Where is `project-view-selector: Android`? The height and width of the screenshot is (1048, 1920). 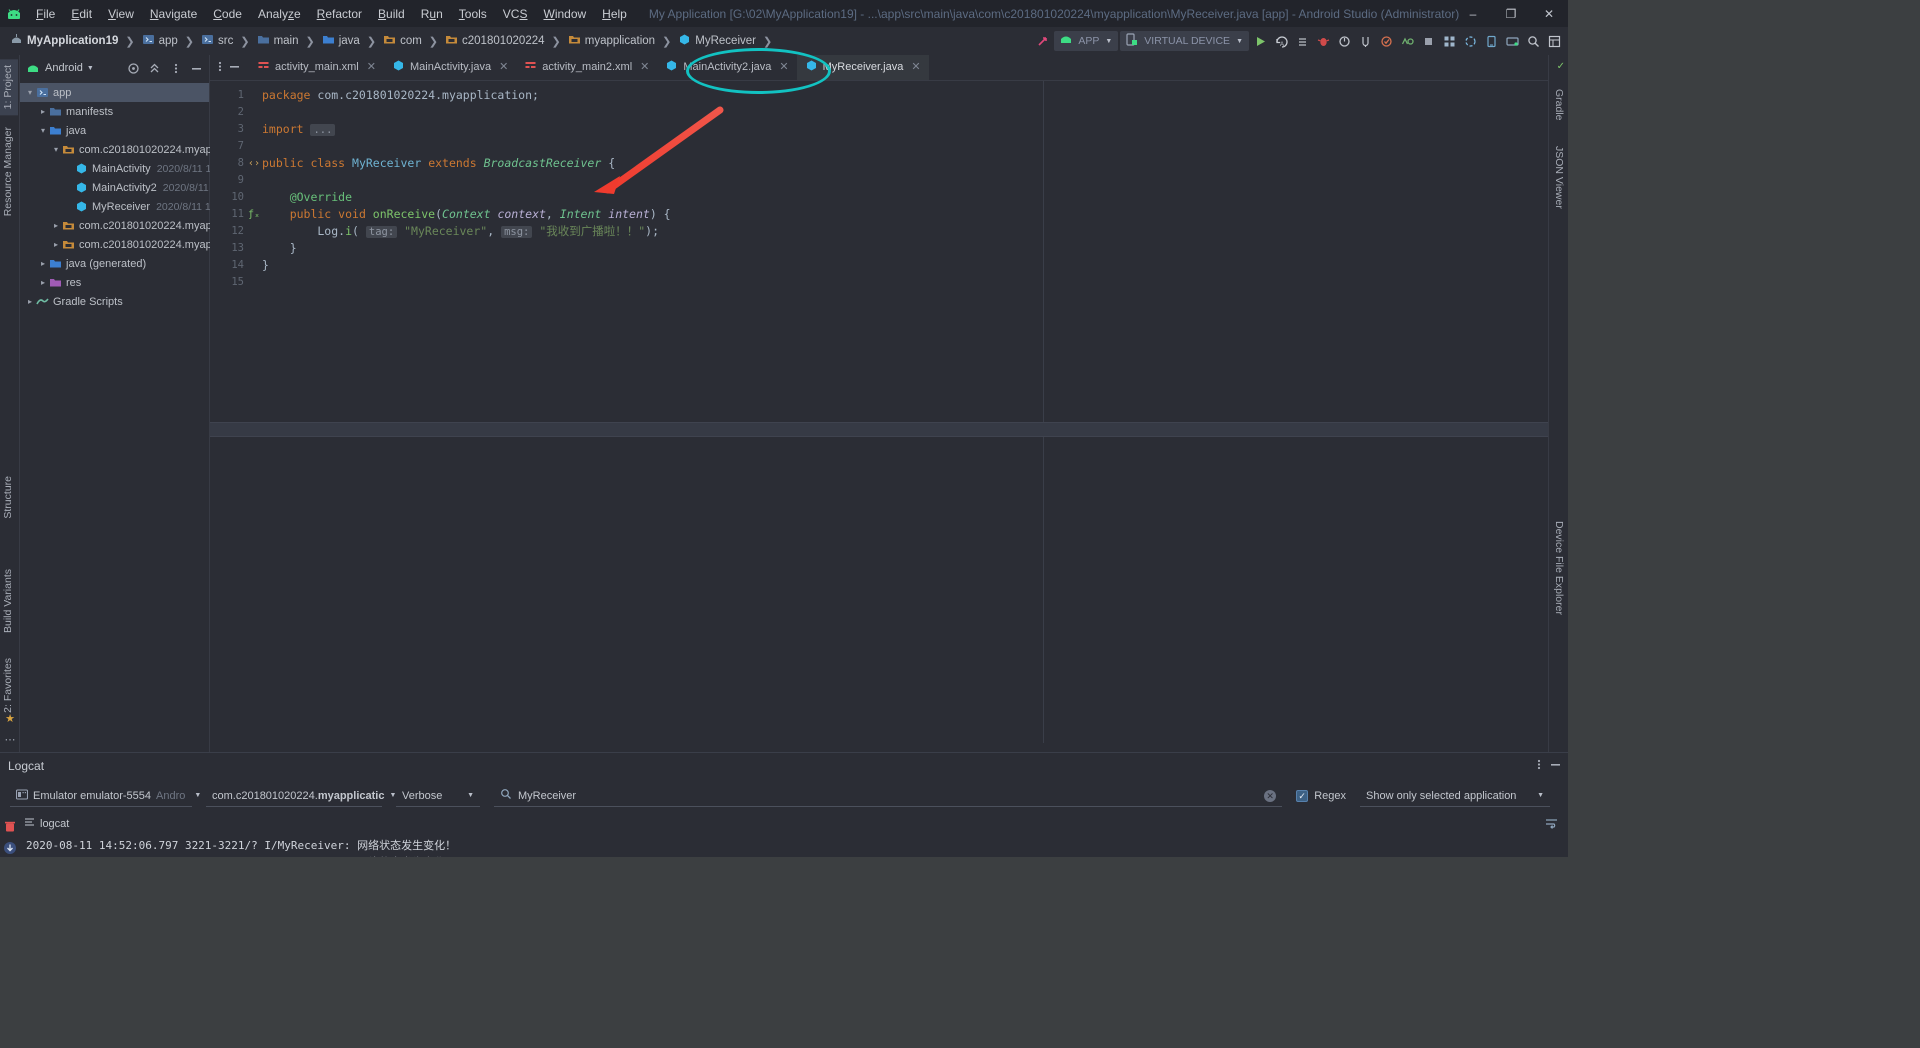 project-view-selector: Android is located at coordinates (64, 68).